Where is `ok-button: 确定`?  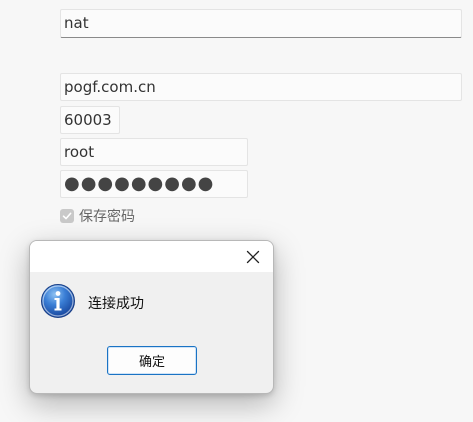
ok-button: 确定 is located at coordinates (152, 360).